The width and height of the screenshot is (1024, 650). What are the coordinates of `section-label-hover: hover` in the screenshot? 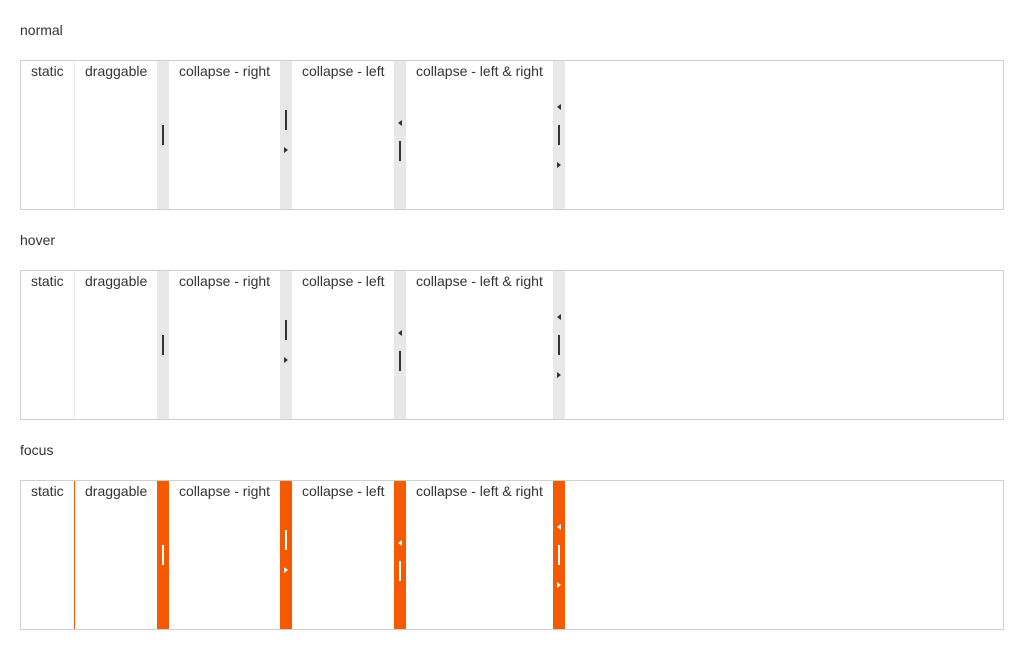 It's located at (38, 240).